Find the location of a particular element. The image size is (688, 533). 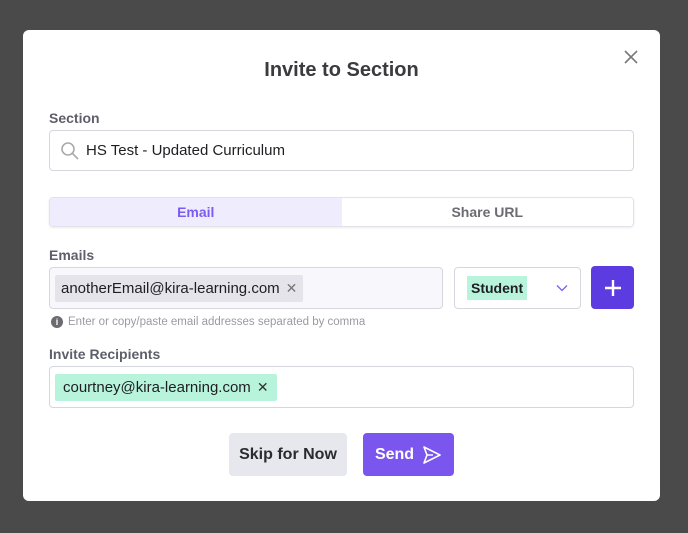

tab-email: Email is located at coordinates (196, 212).